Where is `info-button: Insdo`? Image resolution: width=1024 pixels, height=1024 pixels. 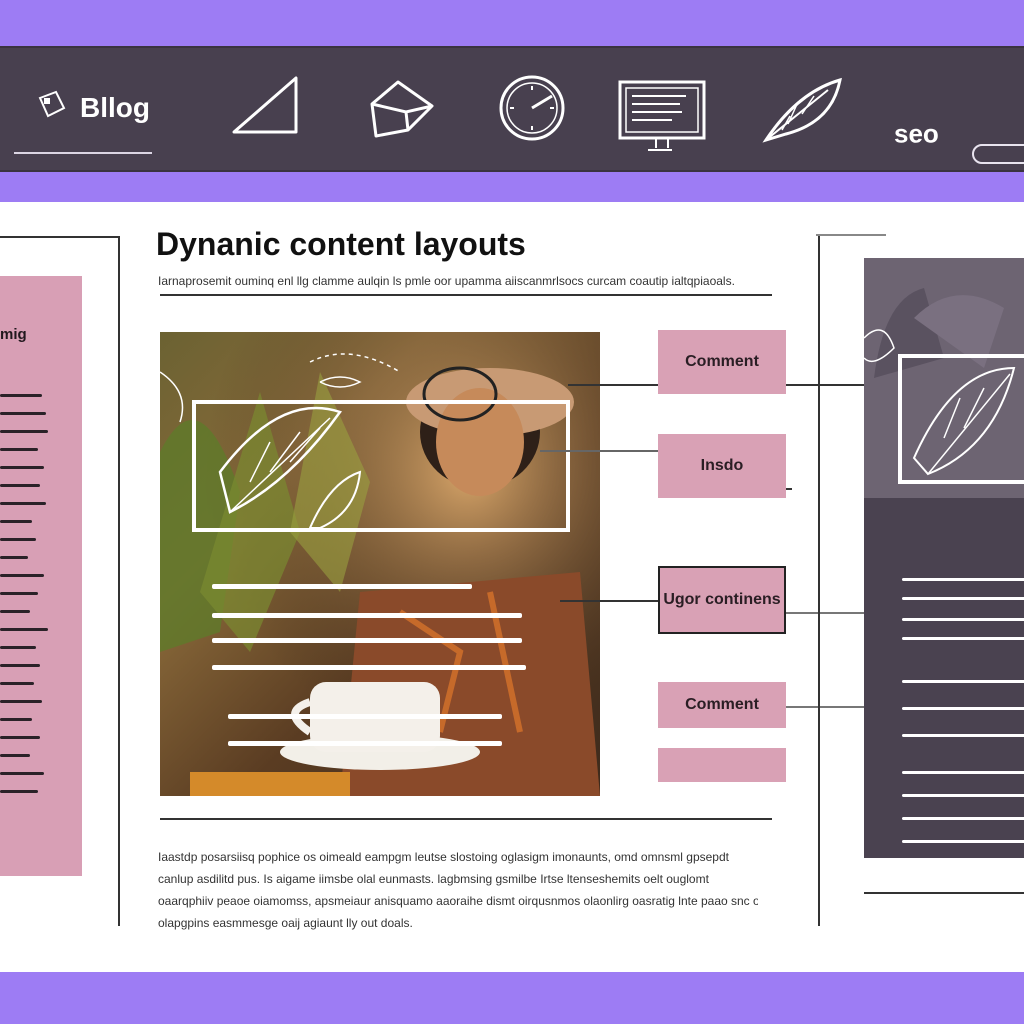
info-button: Insdo is located at coordinates (722, 466).